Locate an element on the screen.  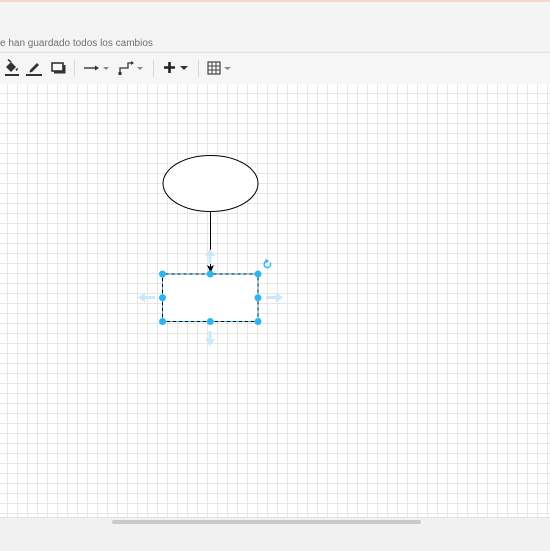
footer-bar is located at coordinates (275, 534).